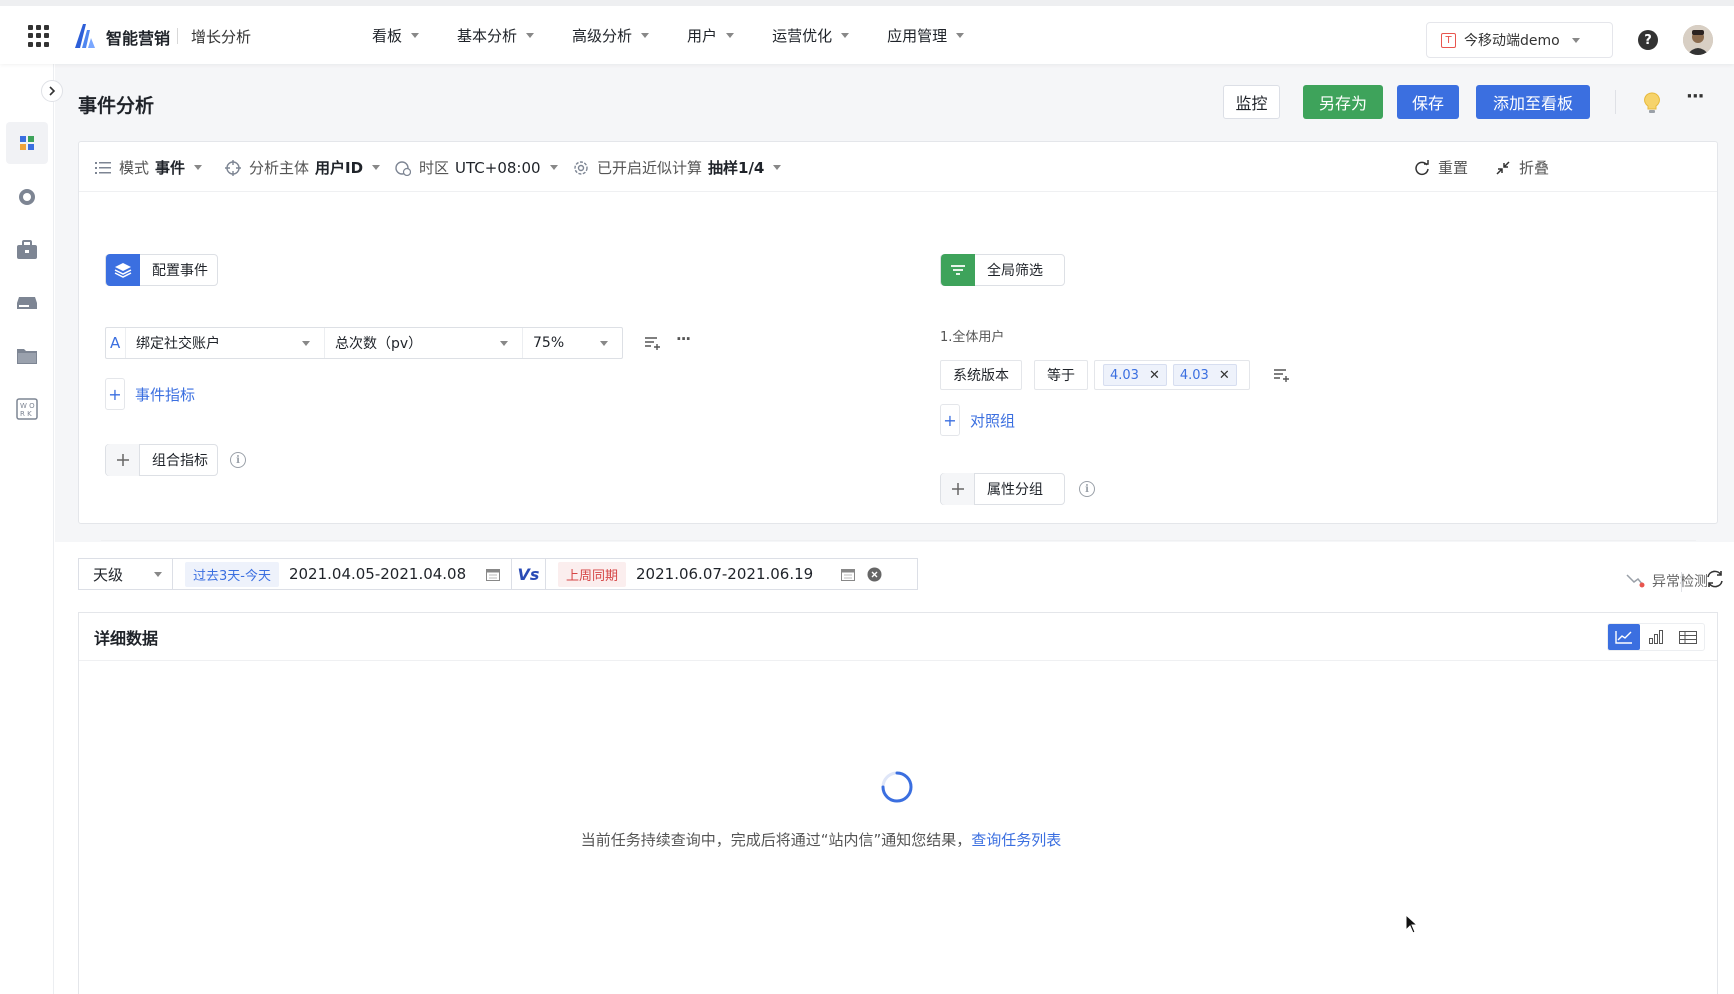 This screenshot has height=994, width=1734. I want to click on sidebar-expand-button, so click(52, 91).